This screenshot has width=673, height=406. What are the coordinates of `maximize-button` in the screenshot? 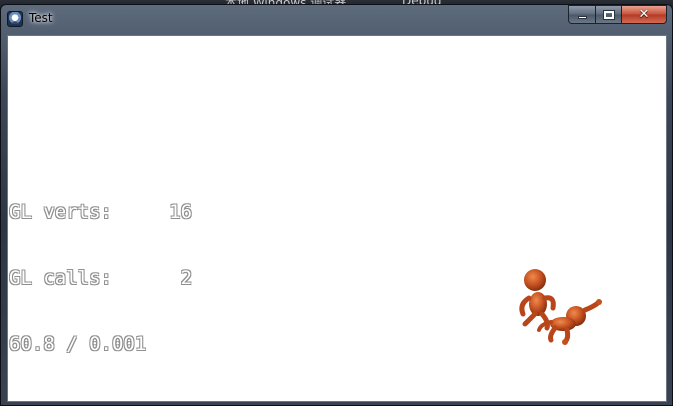 It's located at (608, 14).